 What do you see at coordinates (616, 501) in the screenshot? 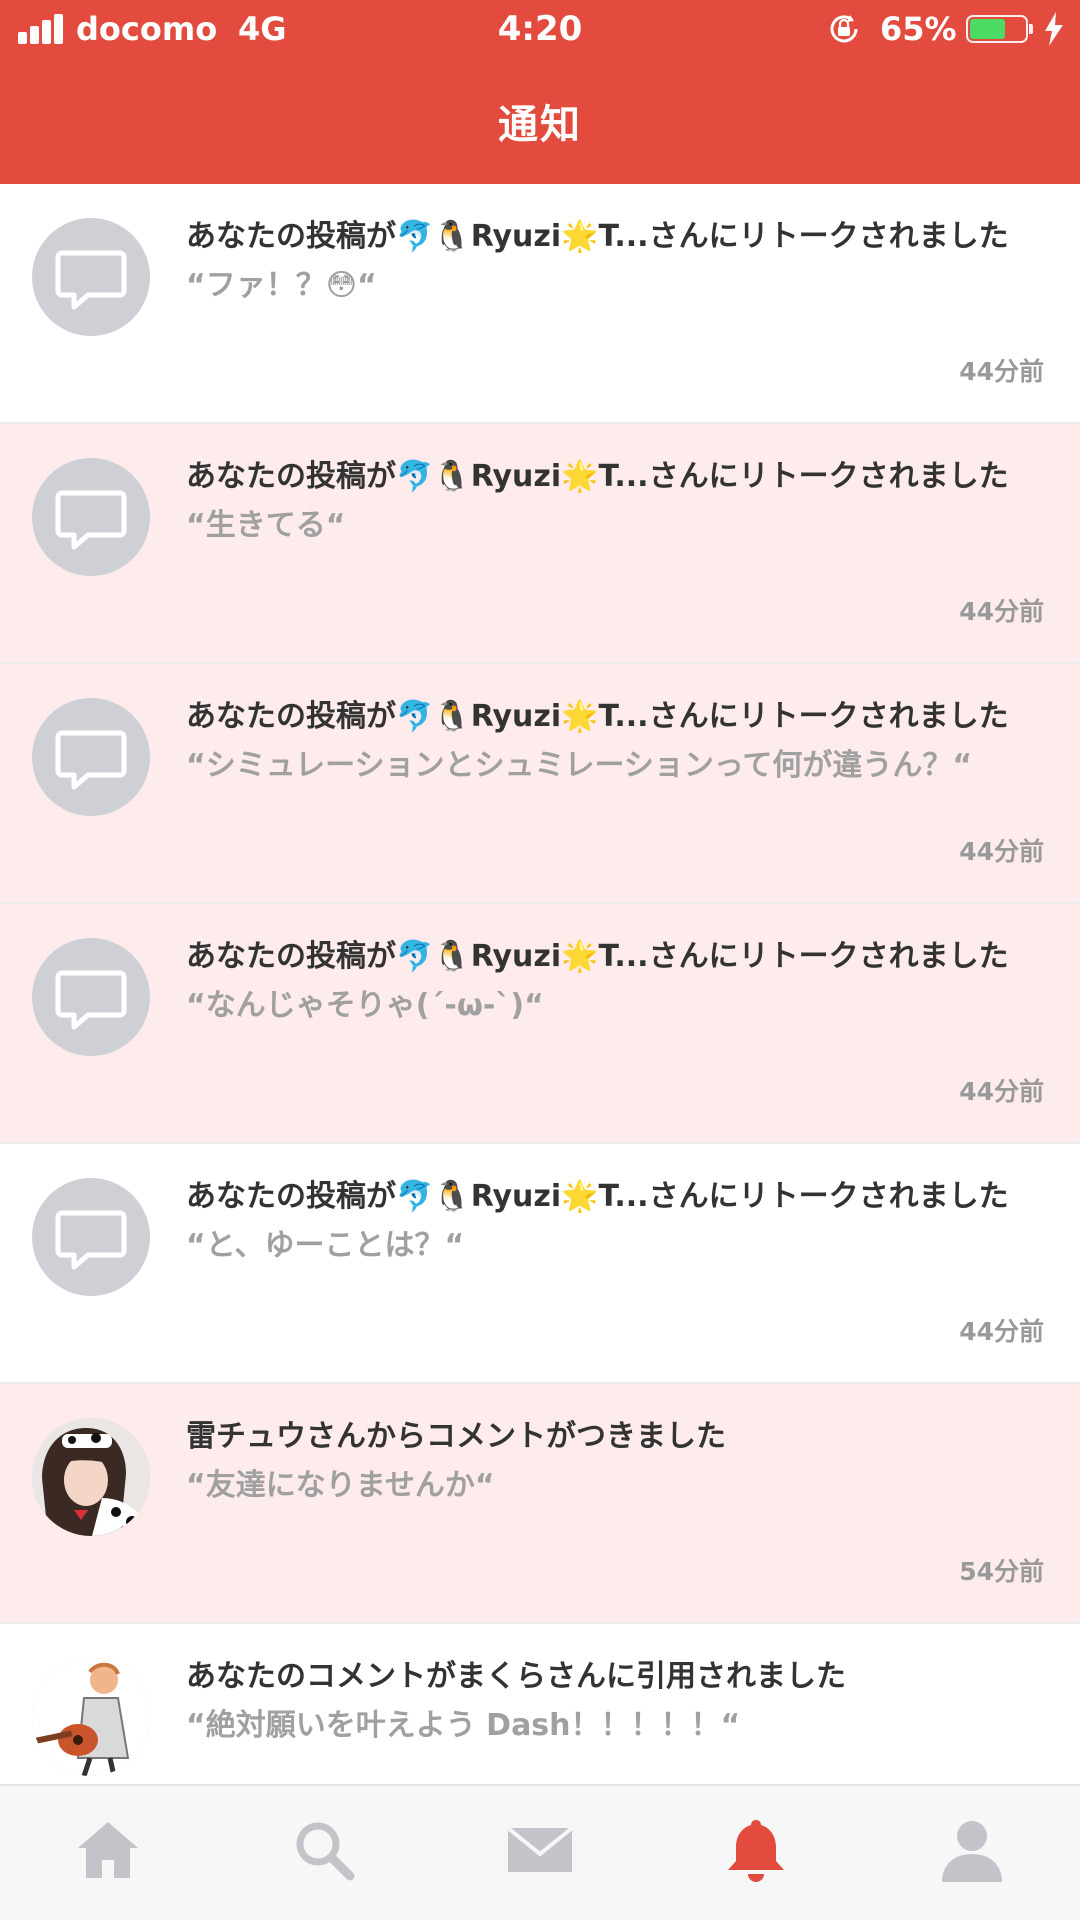
I see `notification-text: あなたの投稿が🐬🐧Ryuzi🌟T...さんにリトークされました “生きてる“` at bounding box center [616, 501].